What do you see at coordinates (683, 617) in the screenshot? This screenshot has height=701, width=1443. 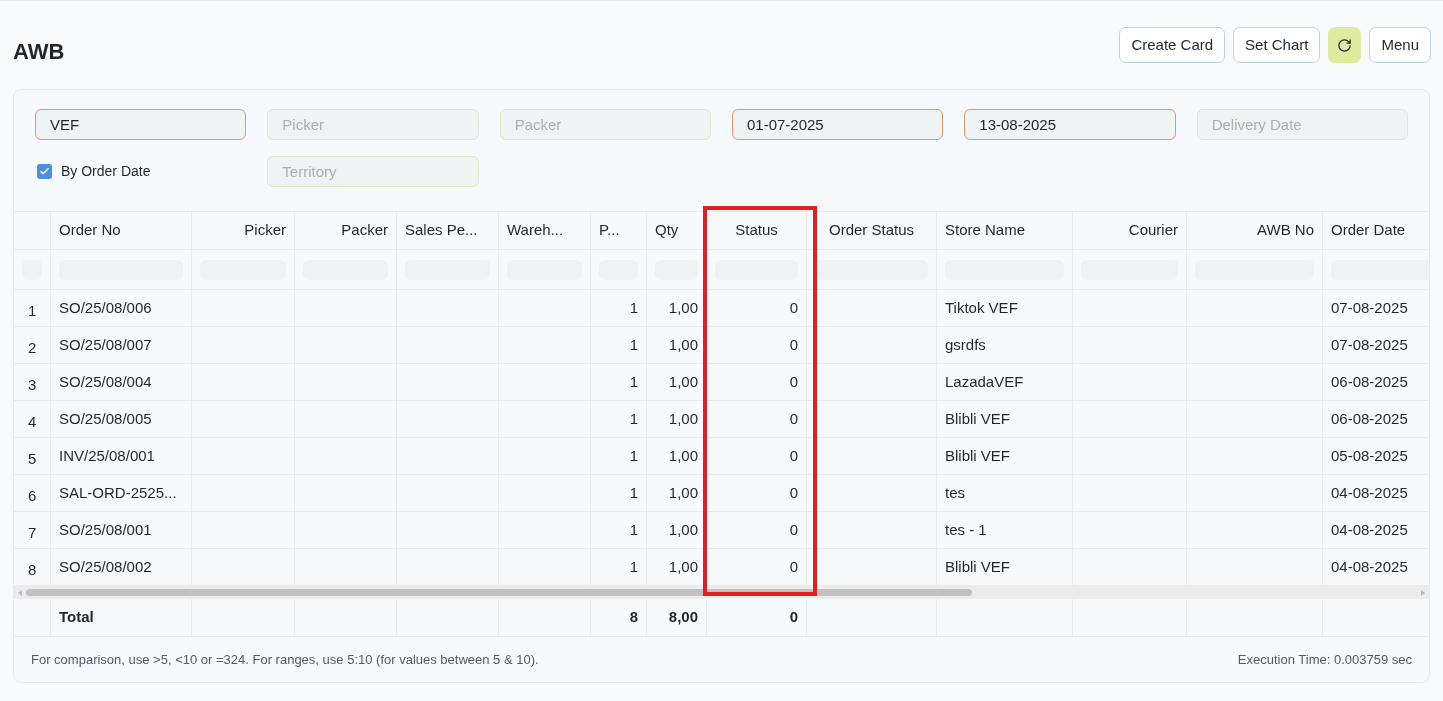 I see `total-cell-text: 8,00` at bounding box center [683, 617].